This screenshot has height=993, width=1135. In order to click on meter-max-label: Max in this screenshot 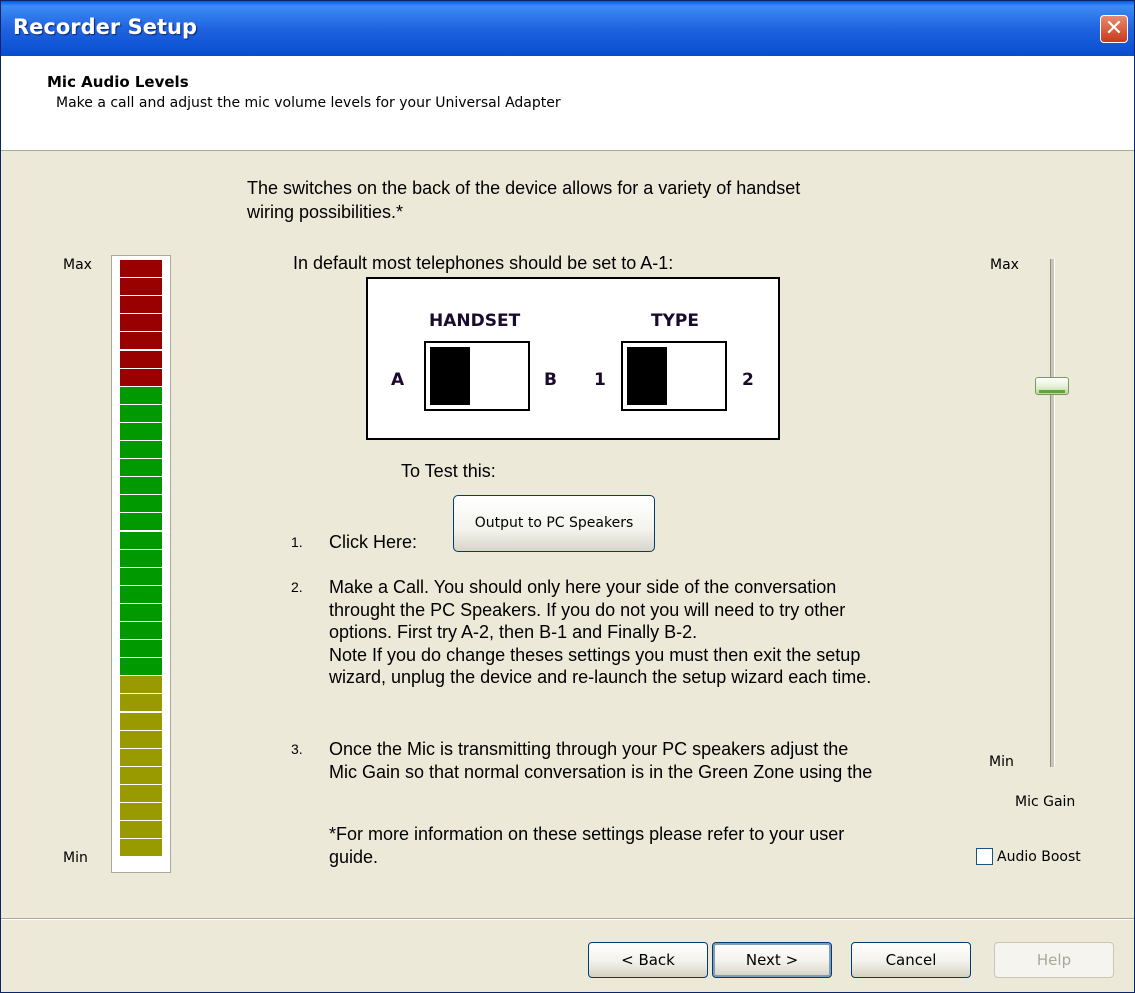, I will do `click(77, 265)`.